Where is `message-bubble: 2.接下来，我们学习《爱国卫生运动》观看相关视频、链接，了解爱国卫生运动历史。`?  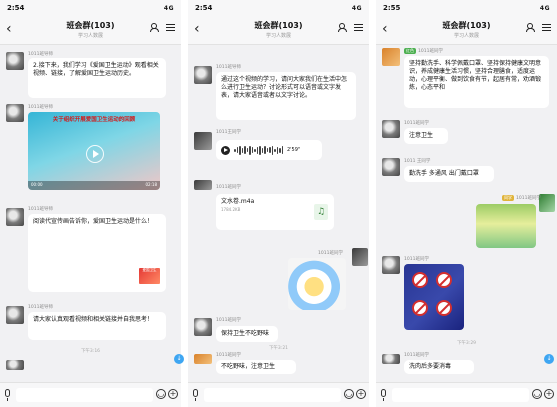
message-bubble: 2.接下来，我们学习《爱国卫生运动》观看相关视频、链接，了解爱国卫生运动历史。 is located at coordinates (97, 78).